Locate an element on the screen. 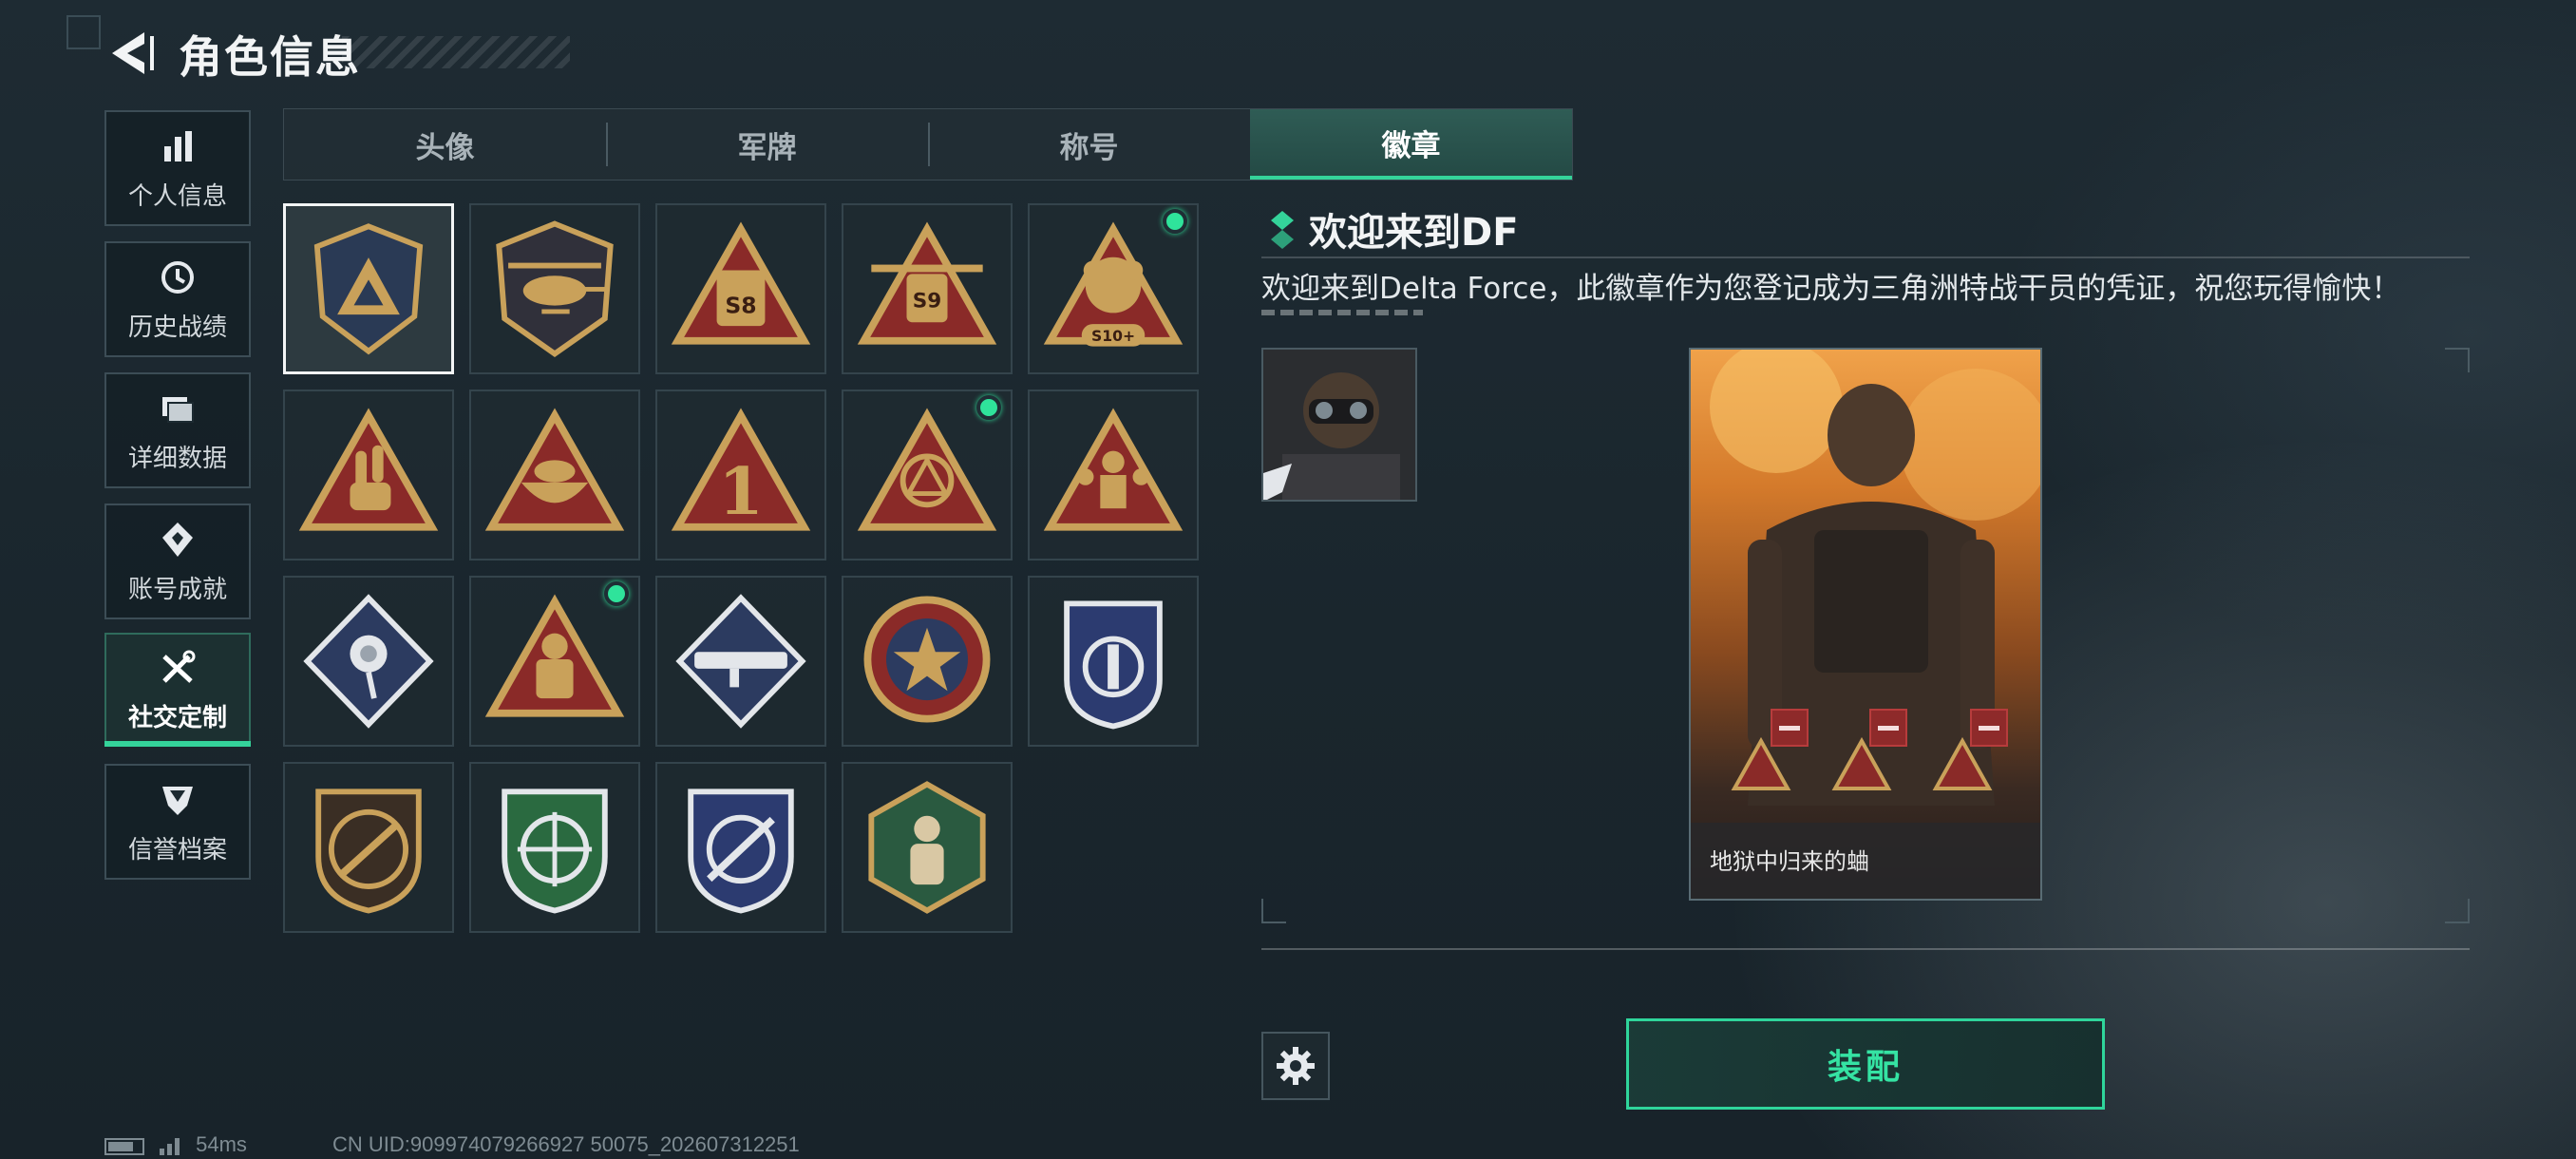  gear-icon is located at coordinates (1296, 1066).